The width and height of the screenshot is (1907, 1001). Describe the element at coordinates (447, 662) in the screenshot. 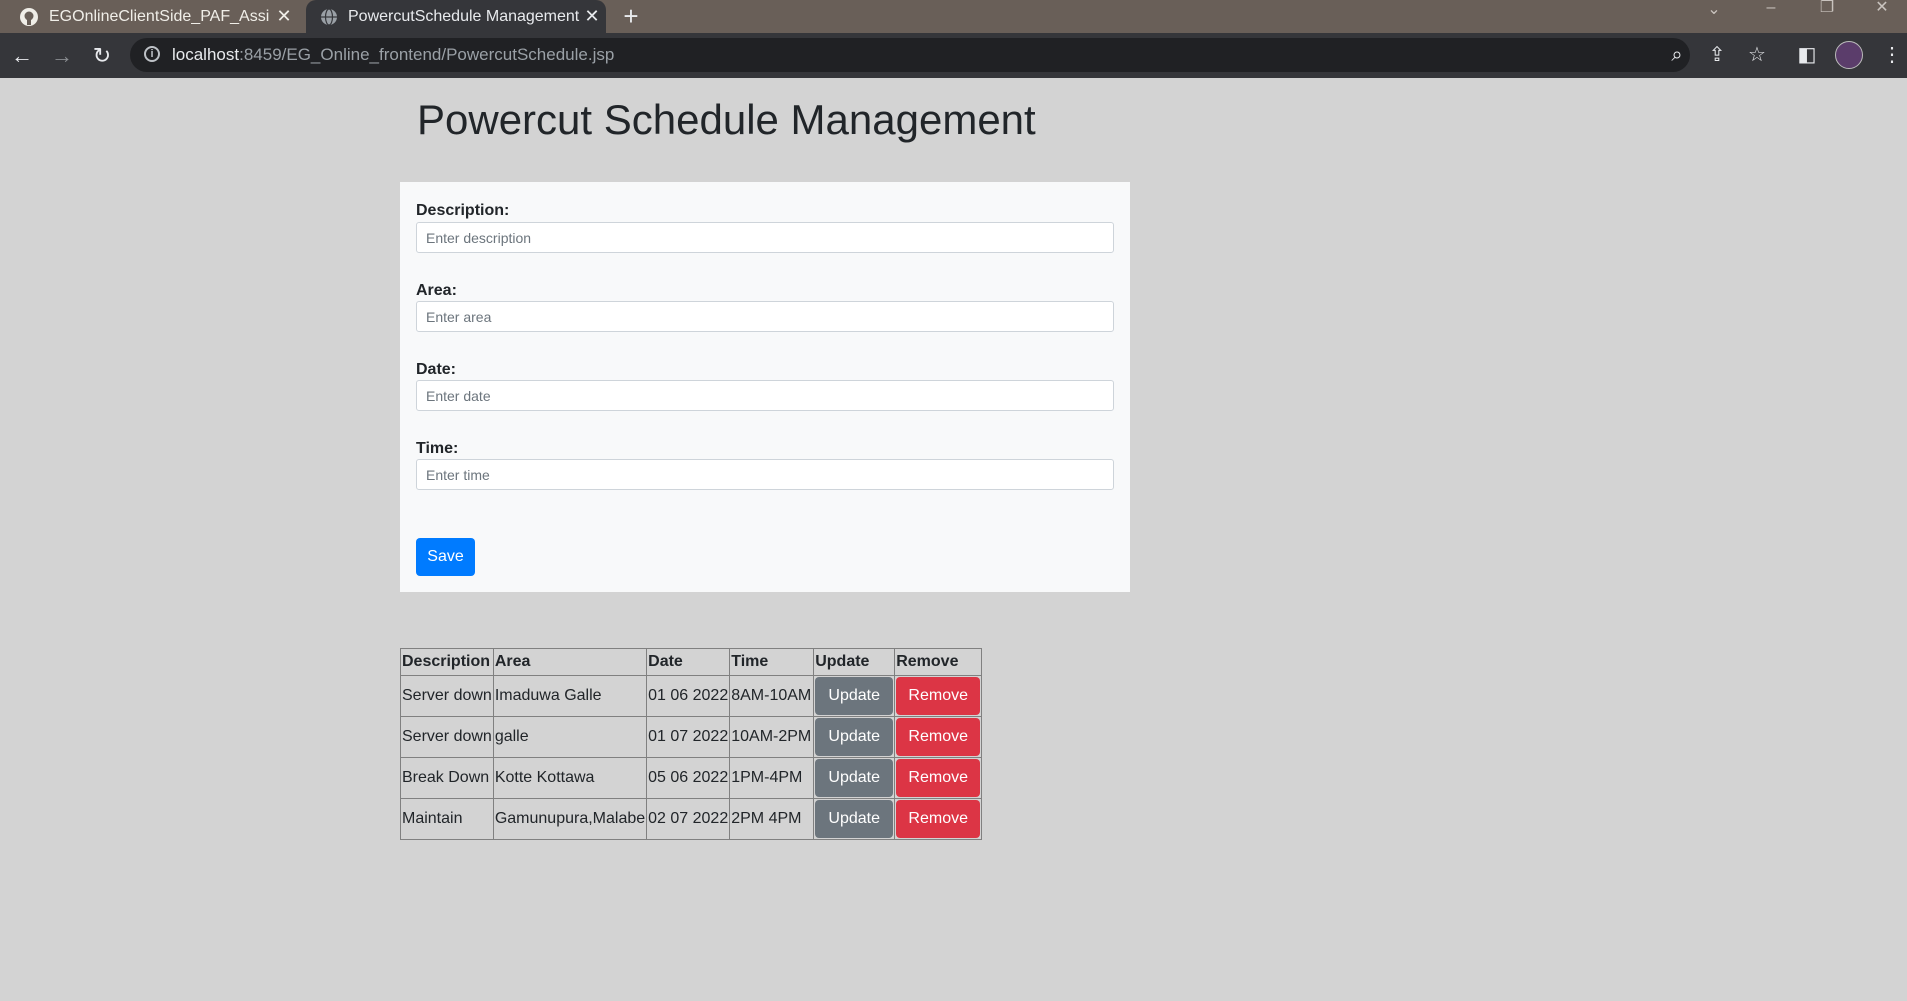

I see `header-description: Description` at that location.